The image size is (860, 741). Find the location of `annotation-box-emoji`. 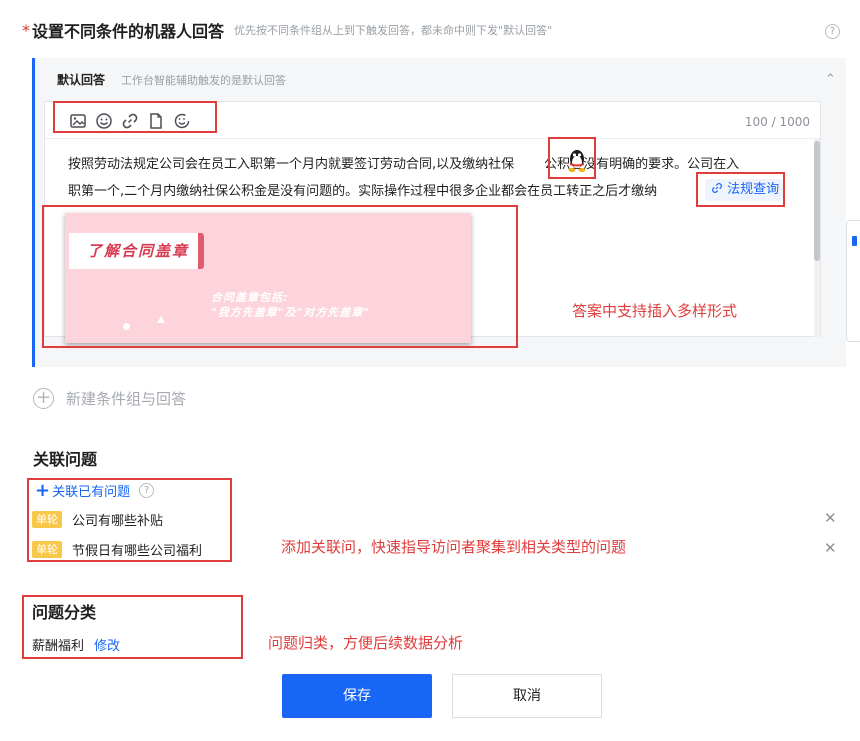

annotation-box-emoji is located at coordinates (572, 158).